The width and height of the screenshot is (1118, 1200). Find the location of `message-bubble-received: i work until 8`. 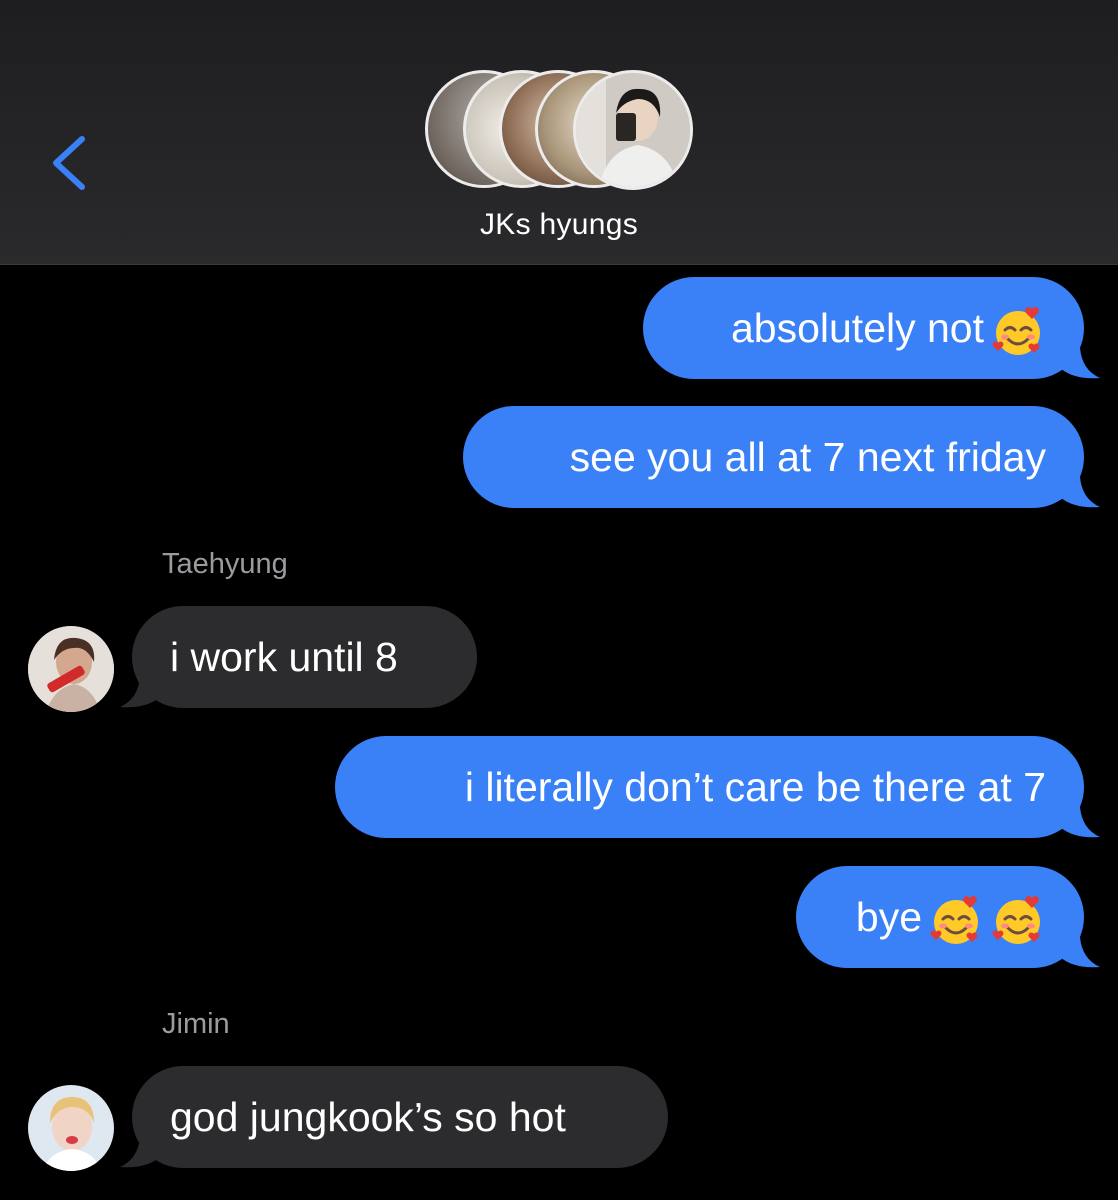

message-bubble-received: i work until 8 is located at coordinates (304, 657).